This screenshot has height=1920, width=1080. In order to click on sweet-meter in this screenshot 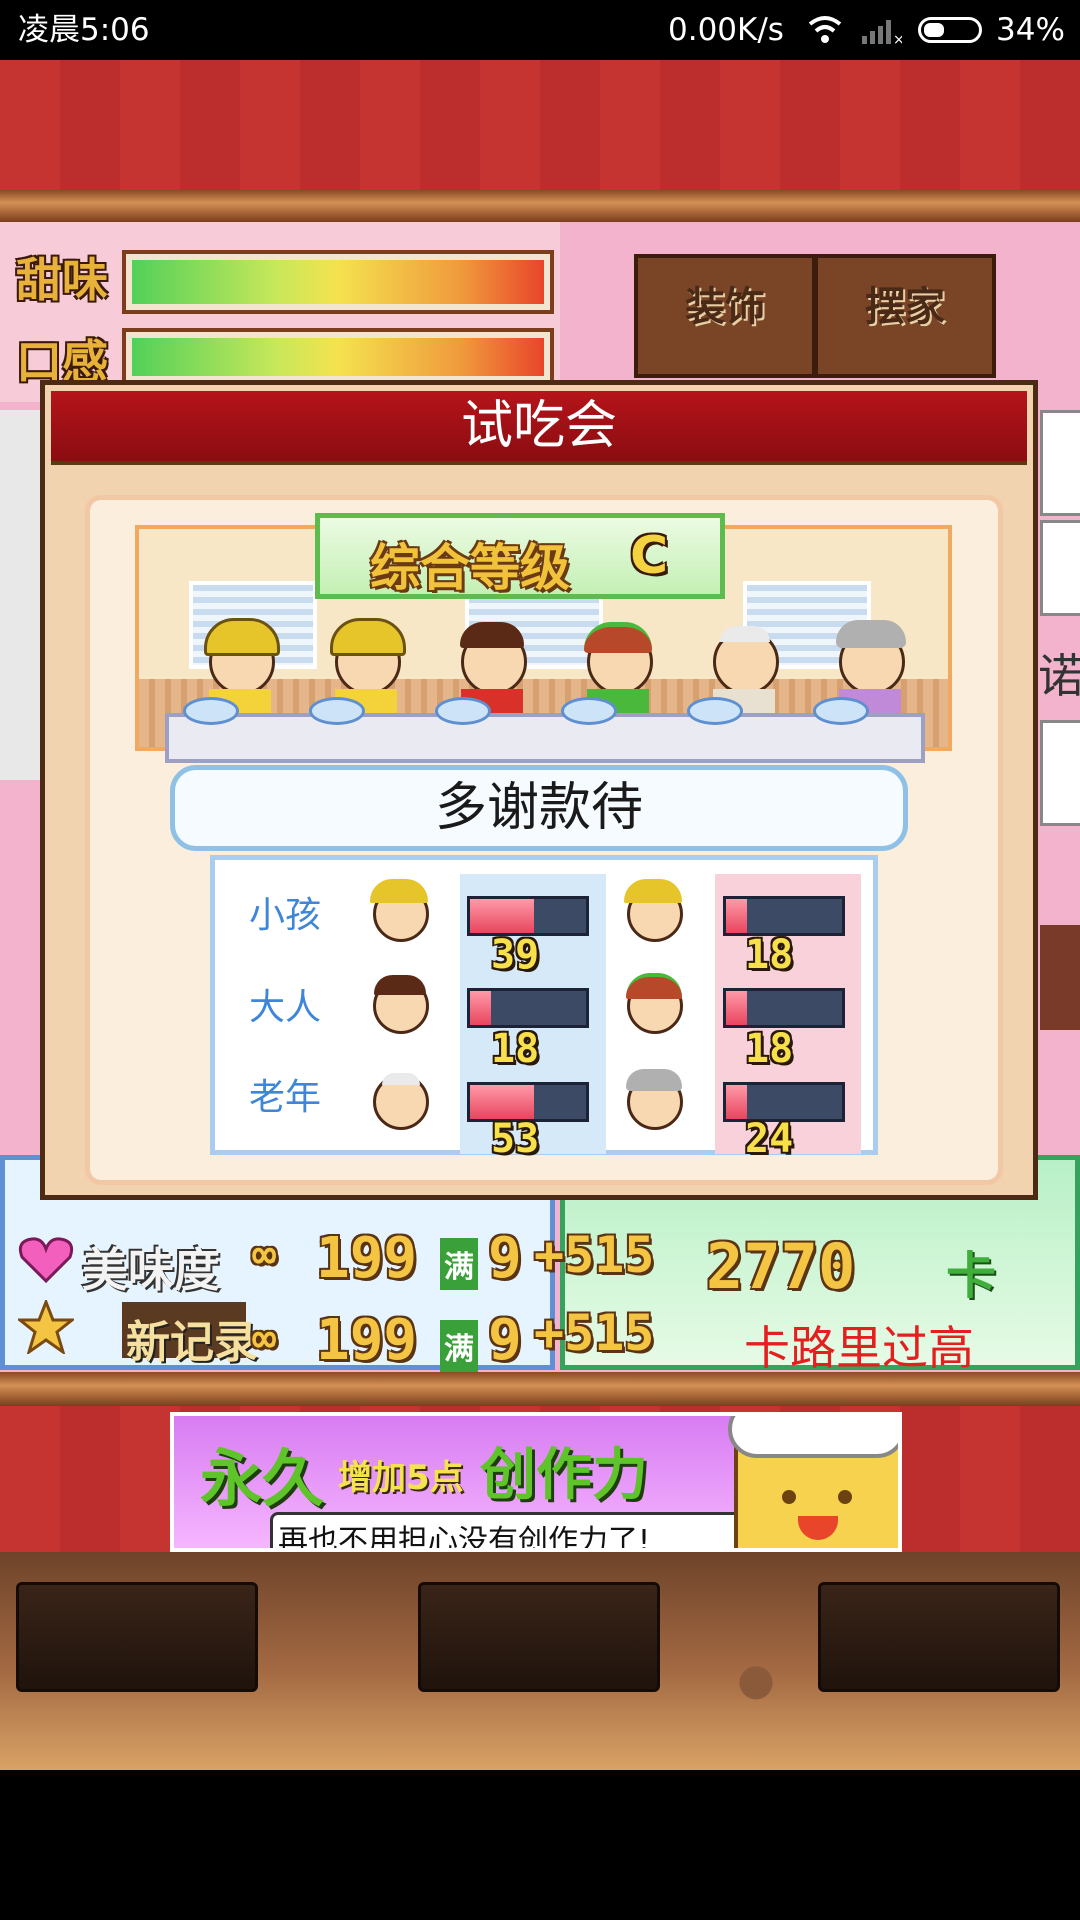, I will do `click(338, 282)`.